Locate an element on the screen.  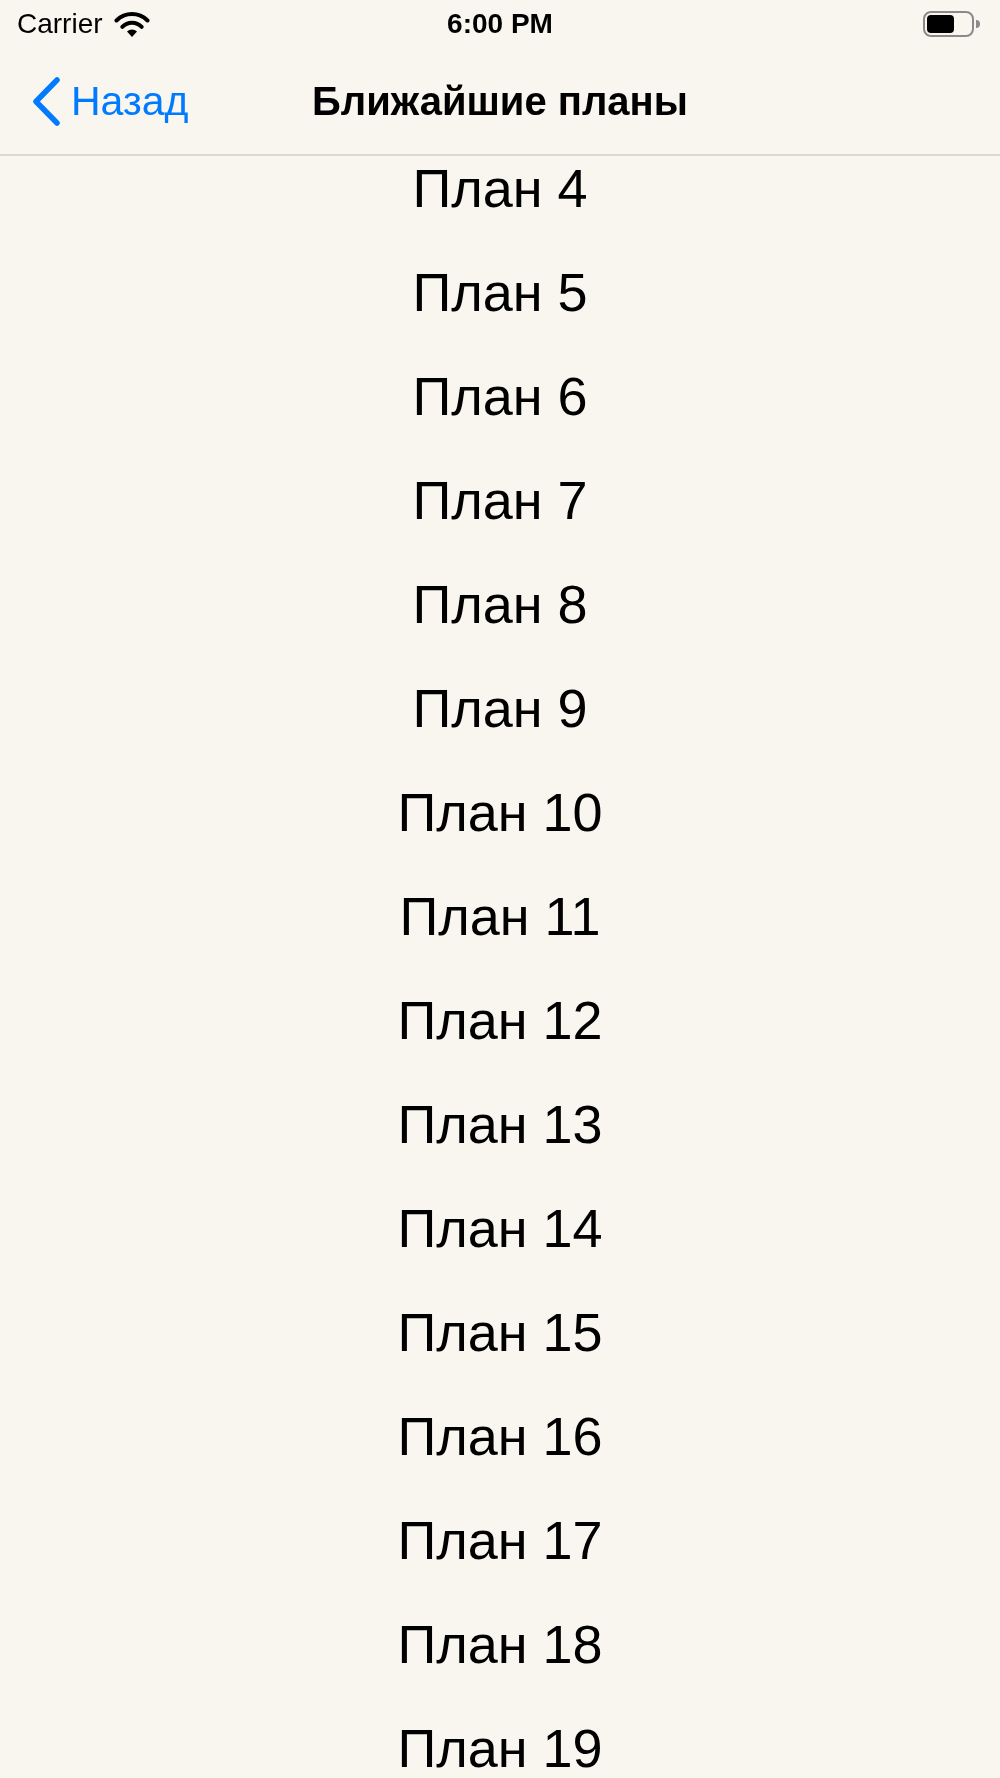
plan-item: План 7 is located at coordinates (500, 500).